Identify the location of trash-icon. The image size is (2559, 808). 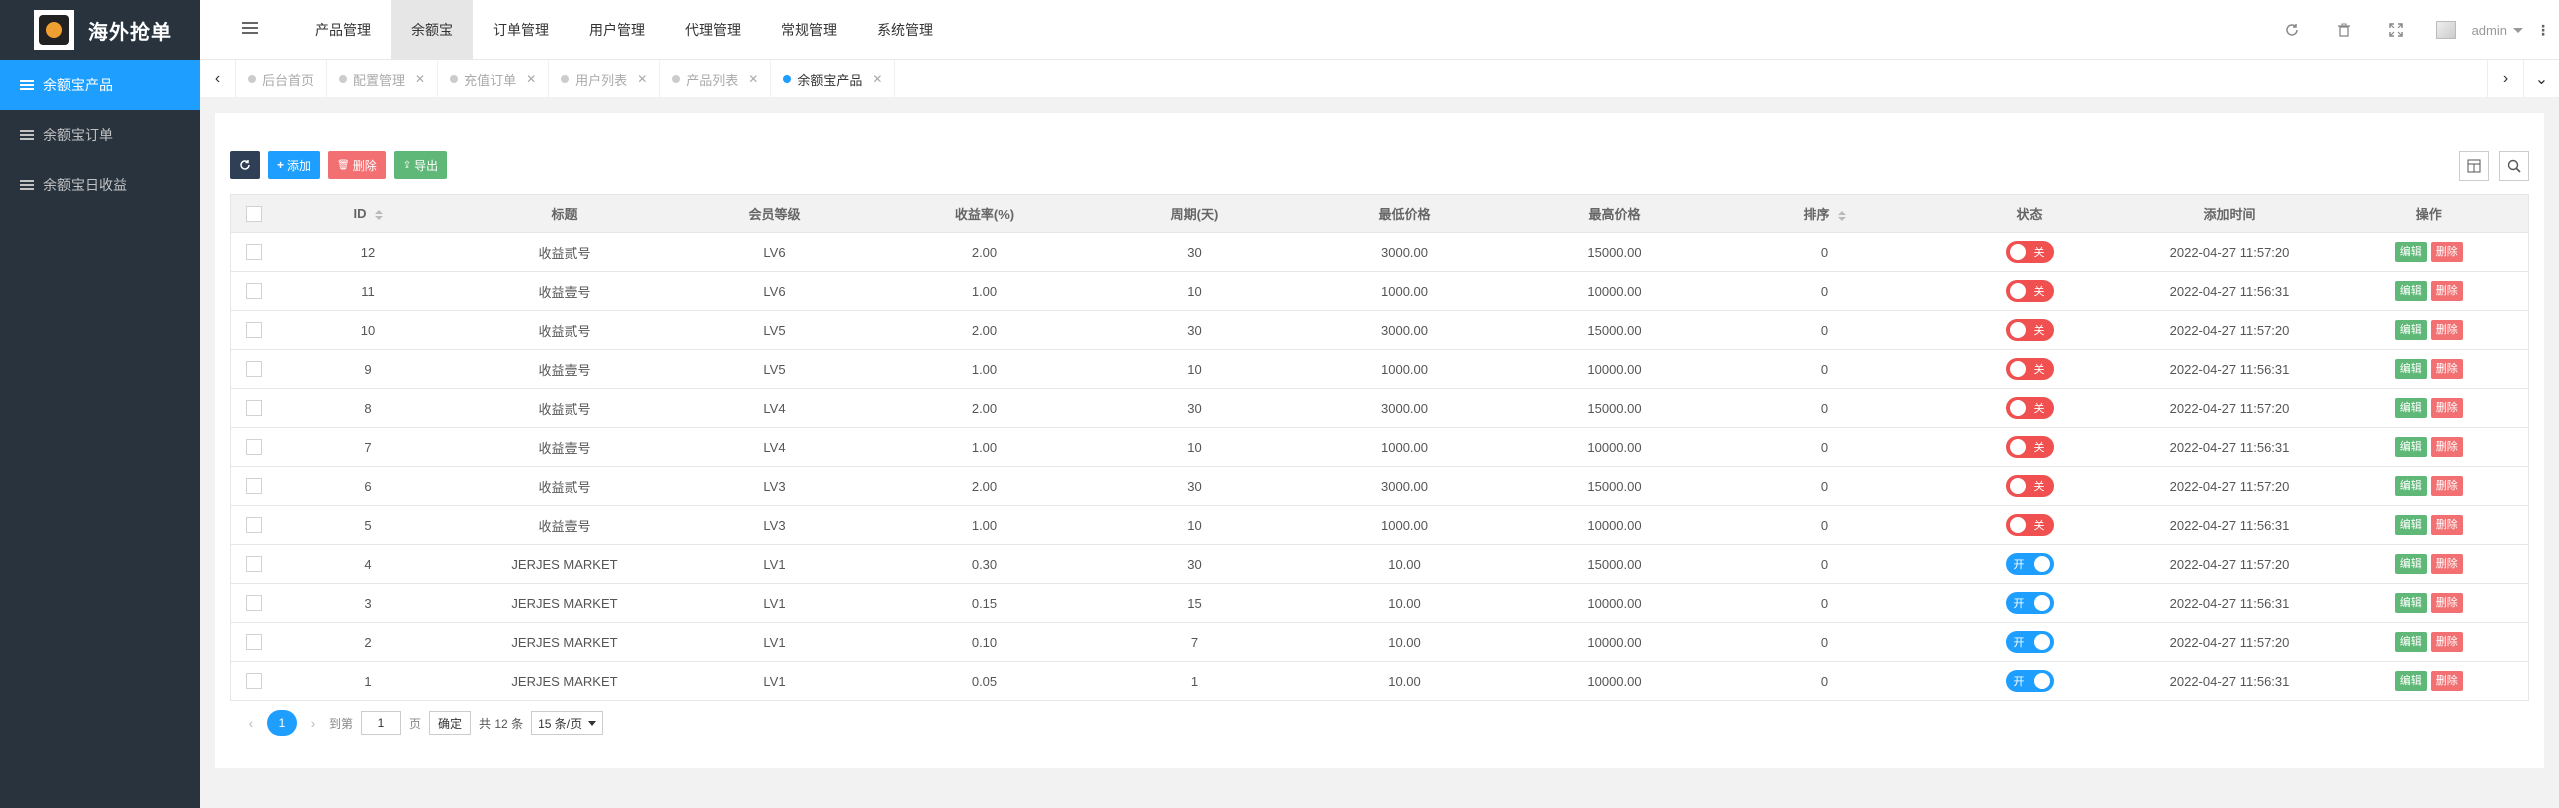
(2344, 30).